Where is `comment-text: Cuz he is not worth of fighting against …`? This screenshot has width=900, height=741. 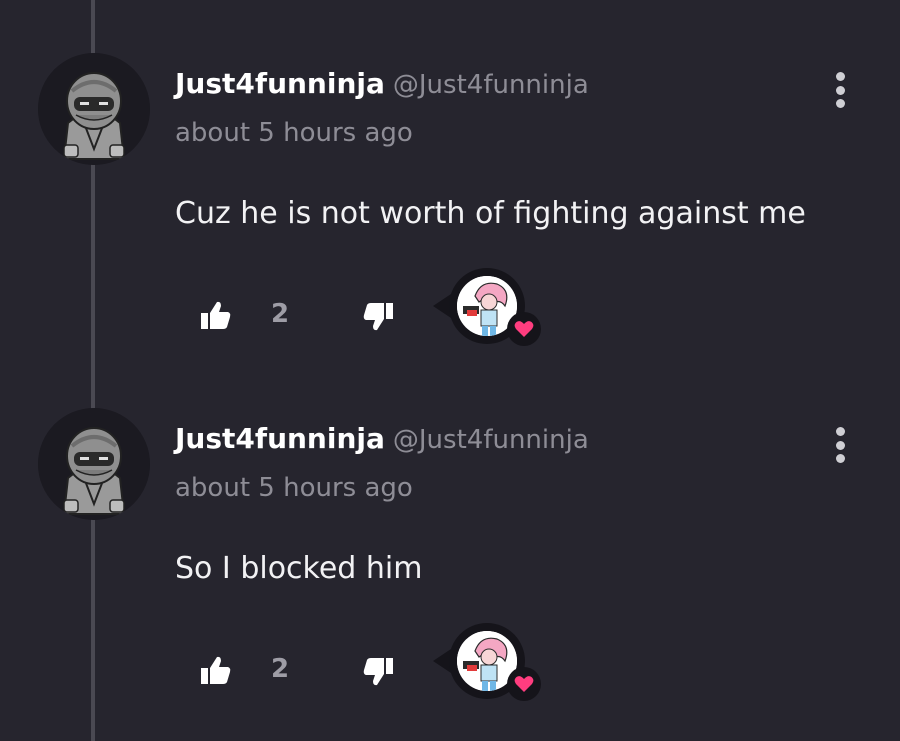 comment-text: Cuz he is not worth of fighting against … is located at coordinates (490, 213).